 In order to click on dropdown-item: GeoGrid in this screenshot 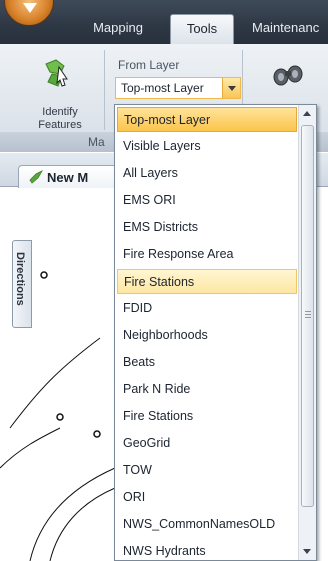, I will do `click(207, 443)`.